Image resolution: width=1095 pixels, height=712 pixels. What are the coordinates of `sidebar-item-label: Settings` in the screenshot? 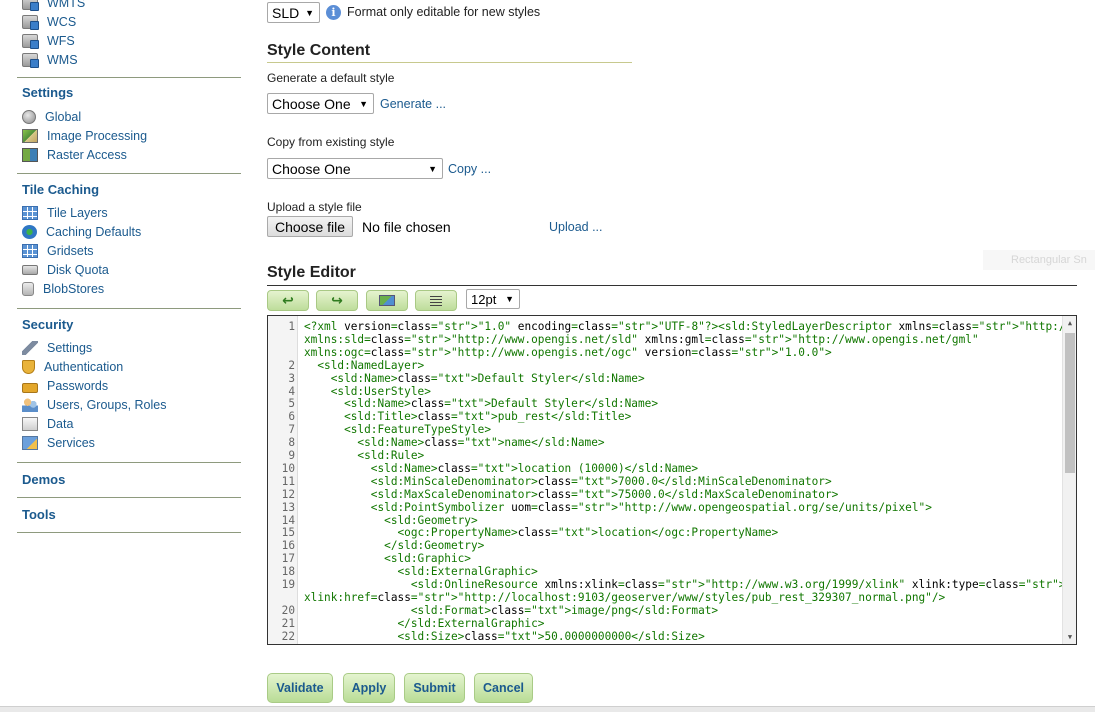 It's located at (70, 348).